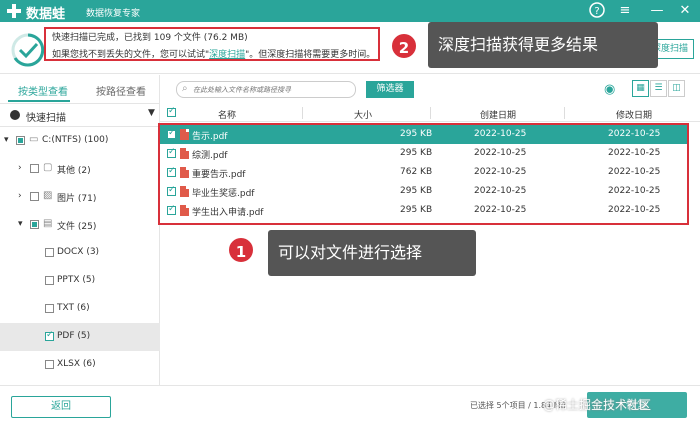 The height and width of the screenshot is (427, 700). Describe the element at coordinates (227, 114) in the screenshot. I see `header-name: 名称` at that location.